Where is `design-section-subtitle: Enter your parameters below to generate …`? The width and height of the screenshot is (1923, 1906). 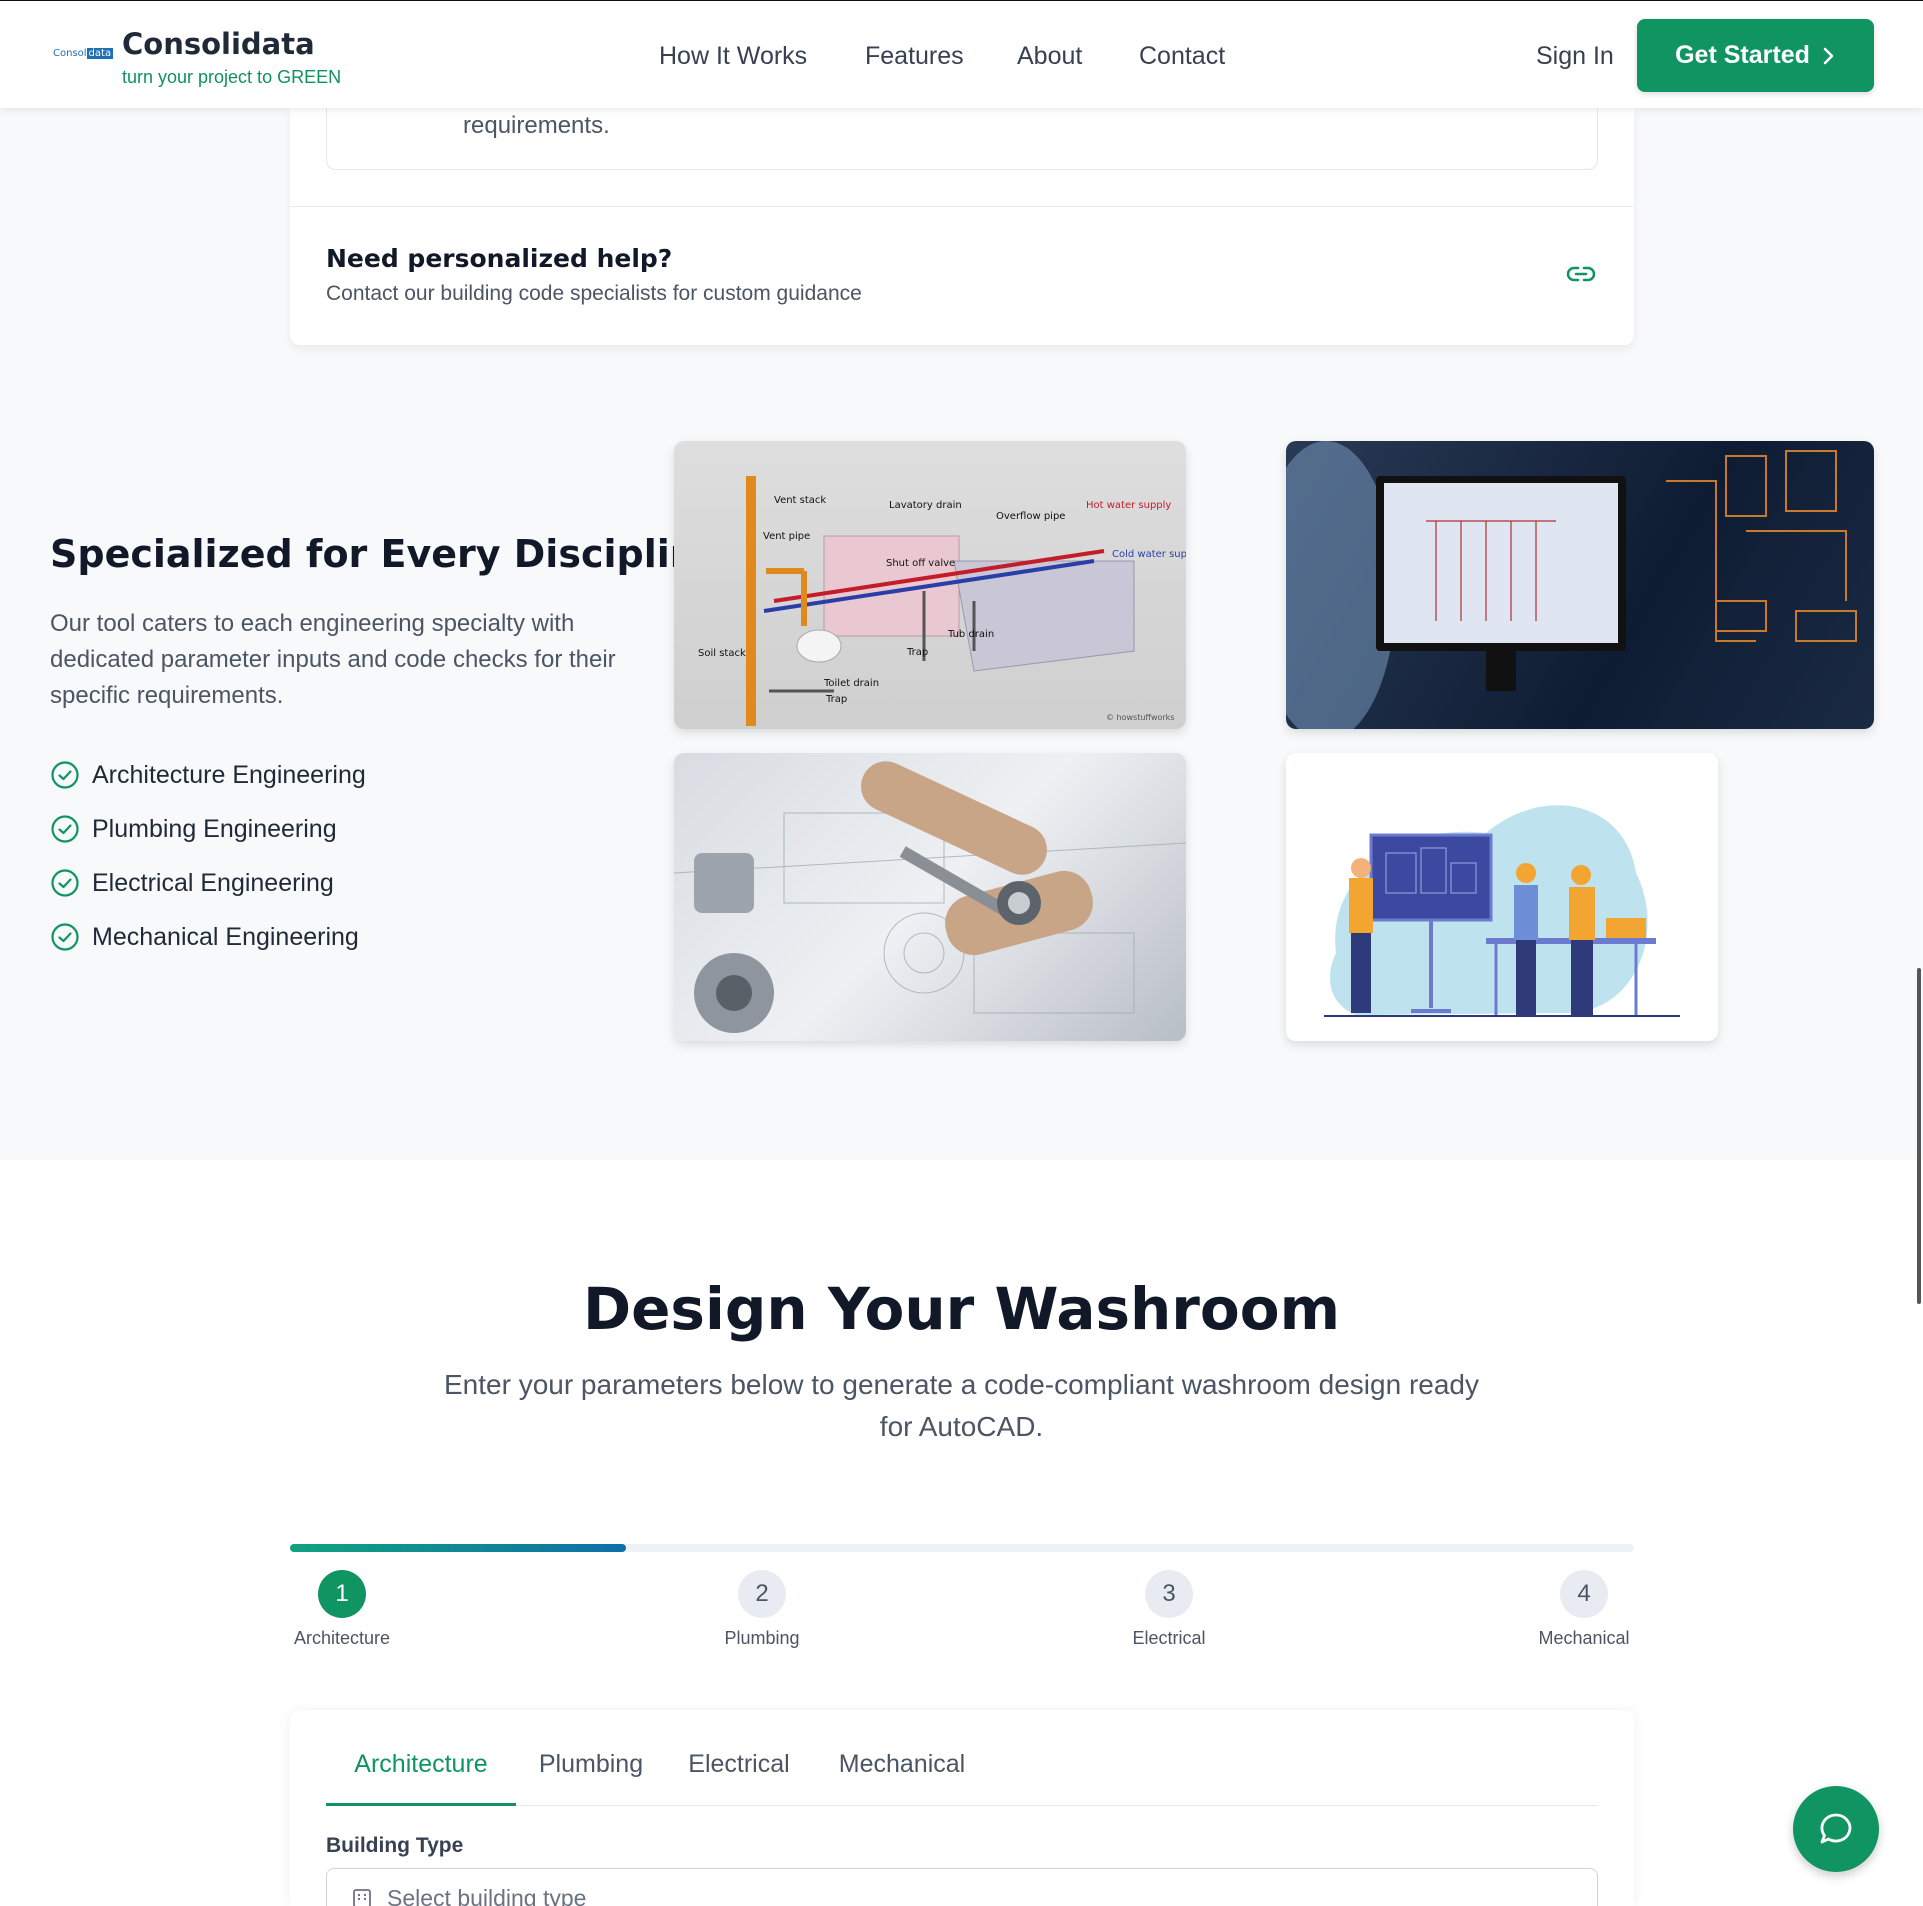 design-section-subtitle: Enter your parameters below to generate … is located at coordinates (961, 1405).